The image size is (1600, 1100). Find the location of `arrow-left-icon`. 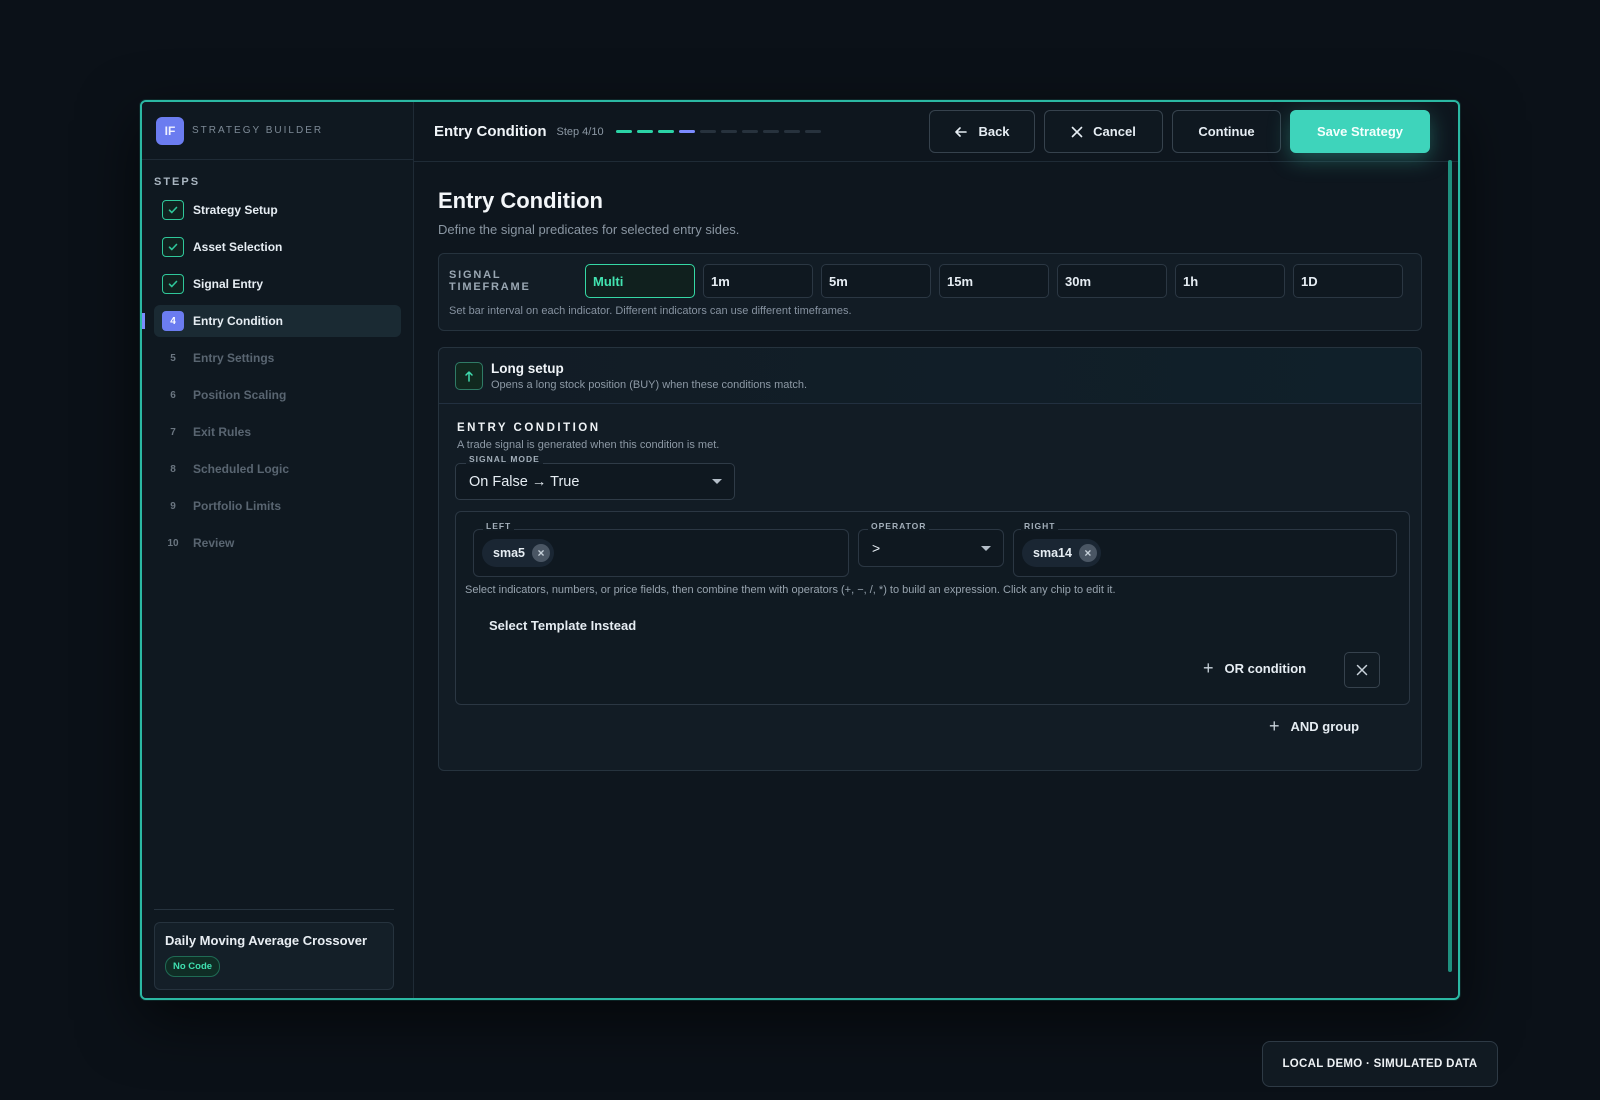

arrow-left-icon is located at coordinates (961, 132).